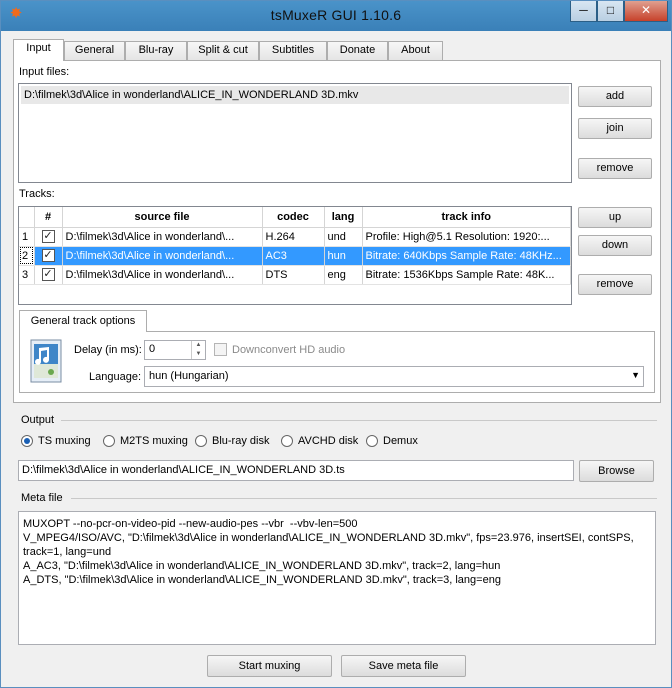  Describe the element at coordinates (293, 50) in the screenshot. I see `tab-subtitles: Subtitles` at that location.